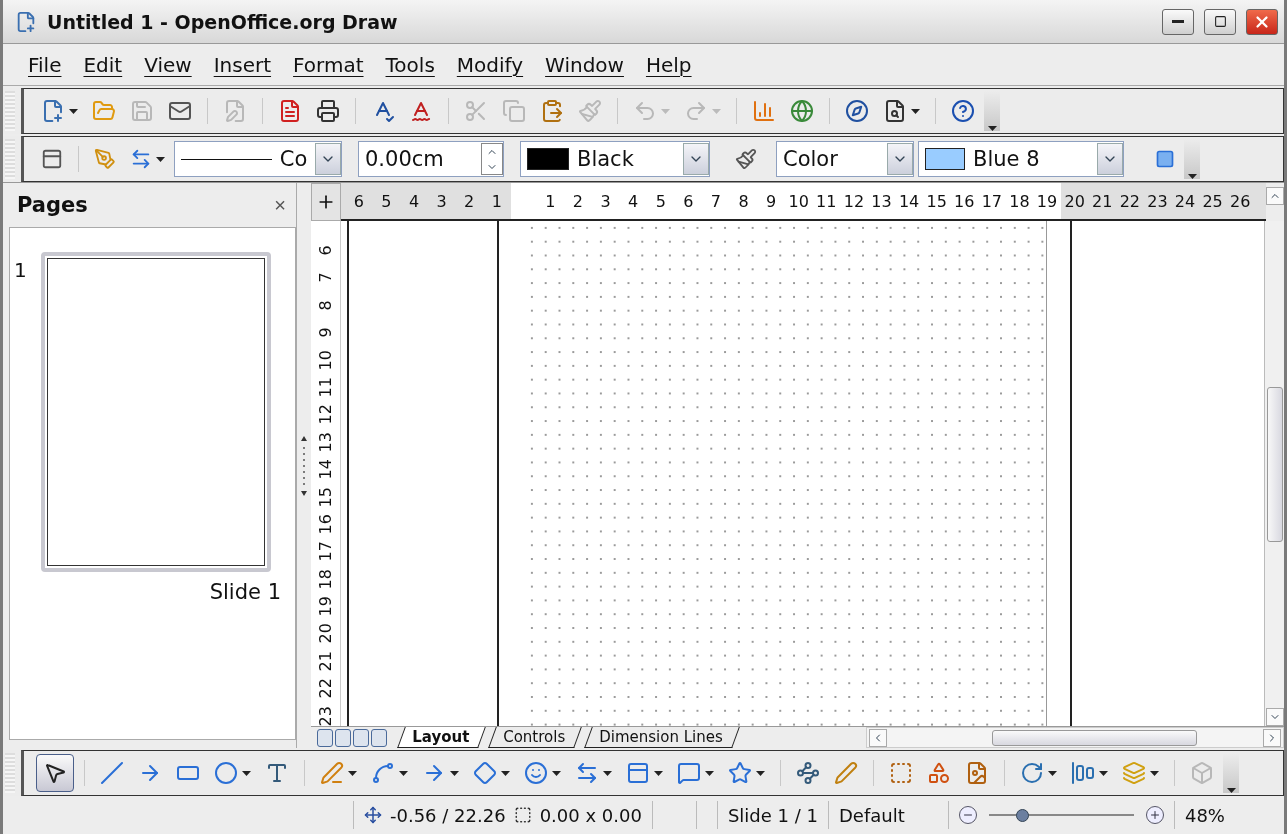 This screenshot has height=834, width=1287. What do you see at coordinates (410, 64) in the screenshot?
I see `menu-item: Tools` at bounding box center [410, 64].